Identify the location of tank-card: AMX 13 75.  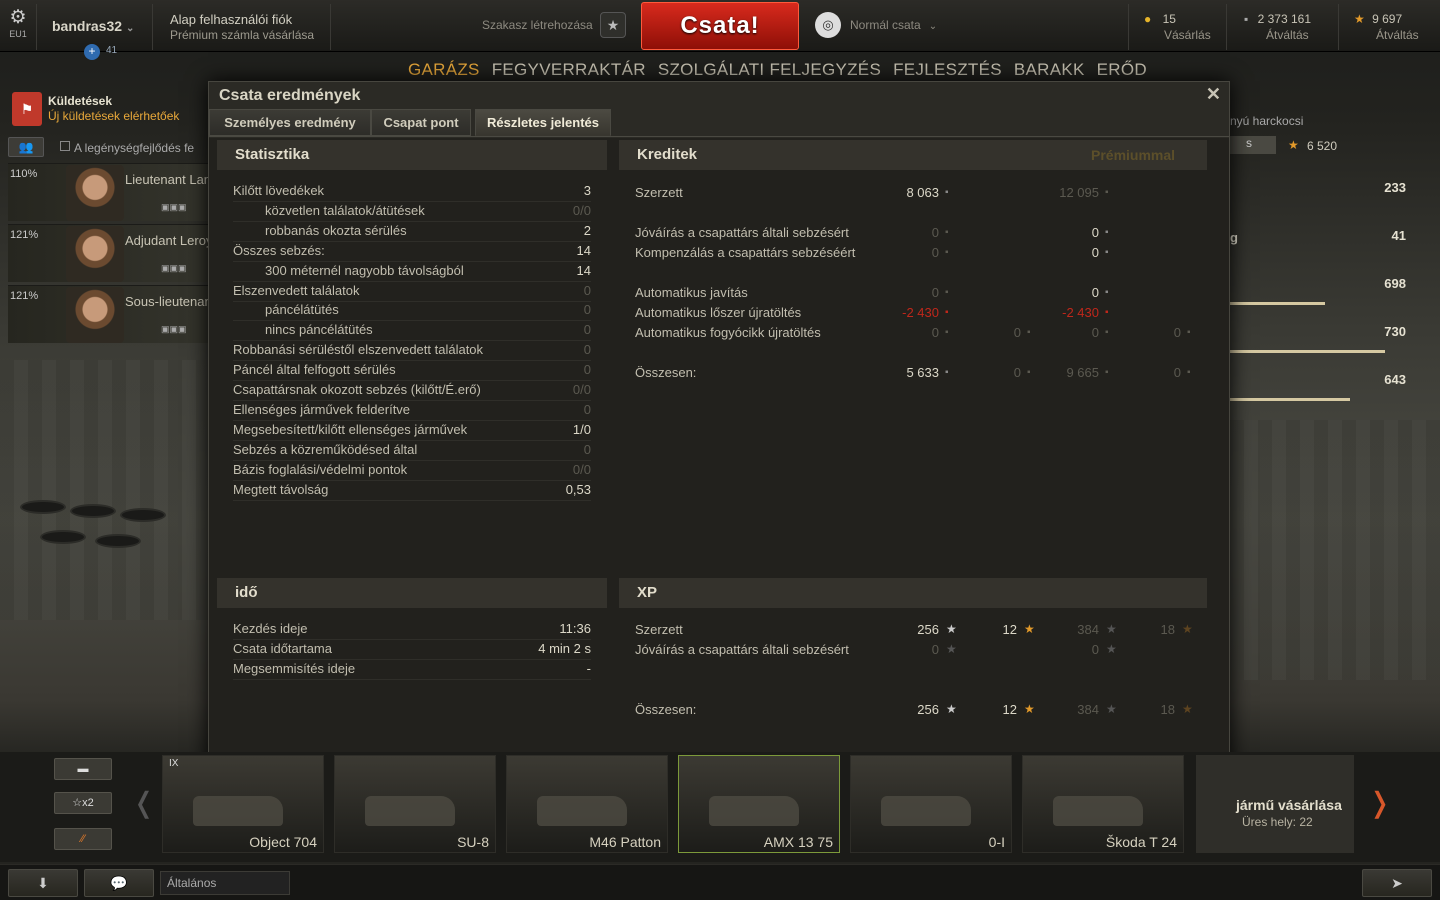
(759, 804).